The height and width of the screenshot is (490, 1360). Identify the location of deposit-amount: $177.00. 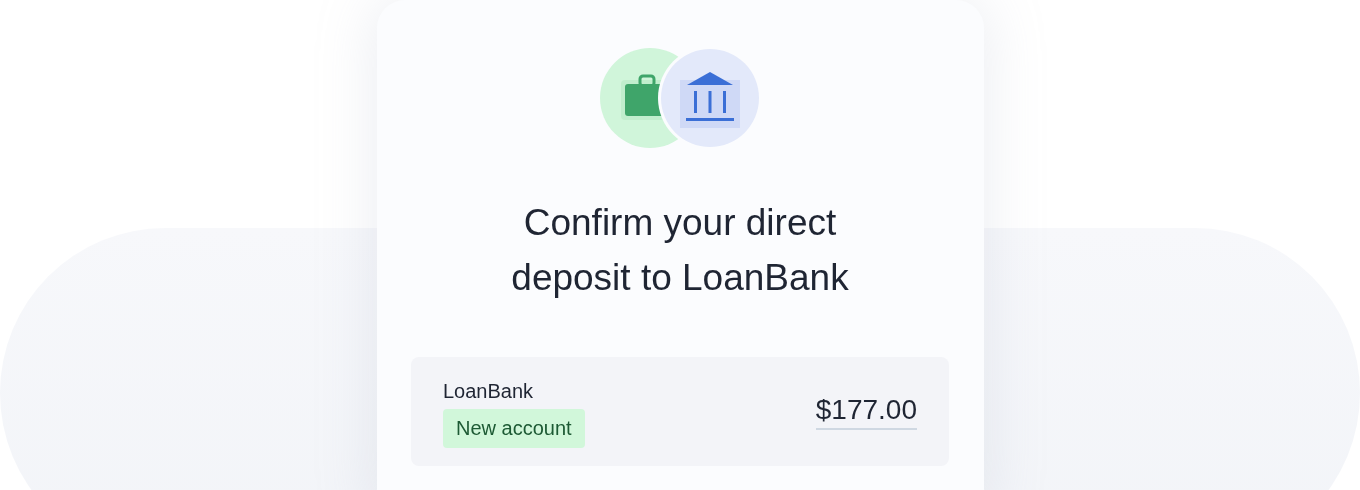
(866, 411).